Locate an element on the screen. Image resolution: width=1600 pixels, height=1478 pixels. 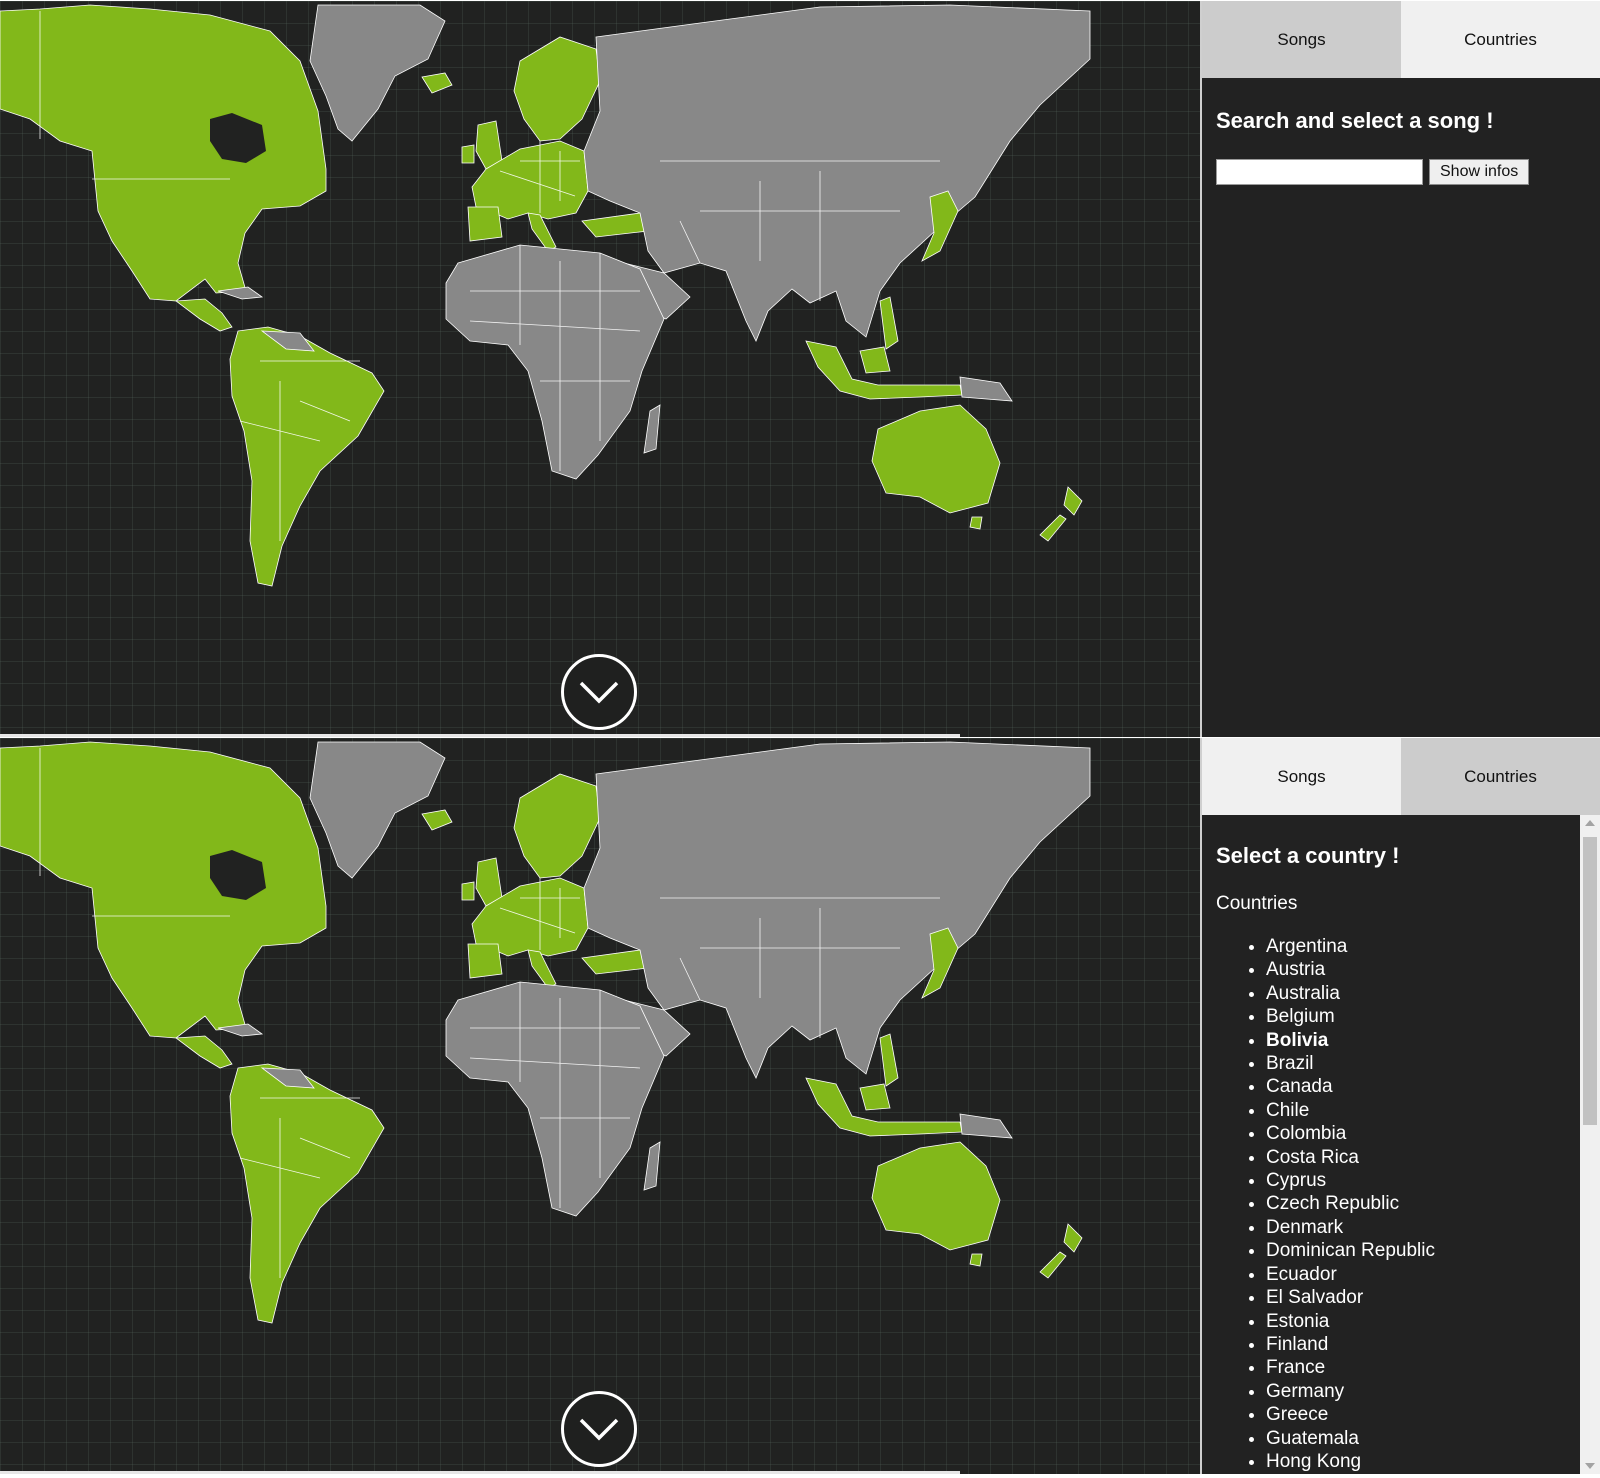
song-search-input is located at coordinates (1319, 172).